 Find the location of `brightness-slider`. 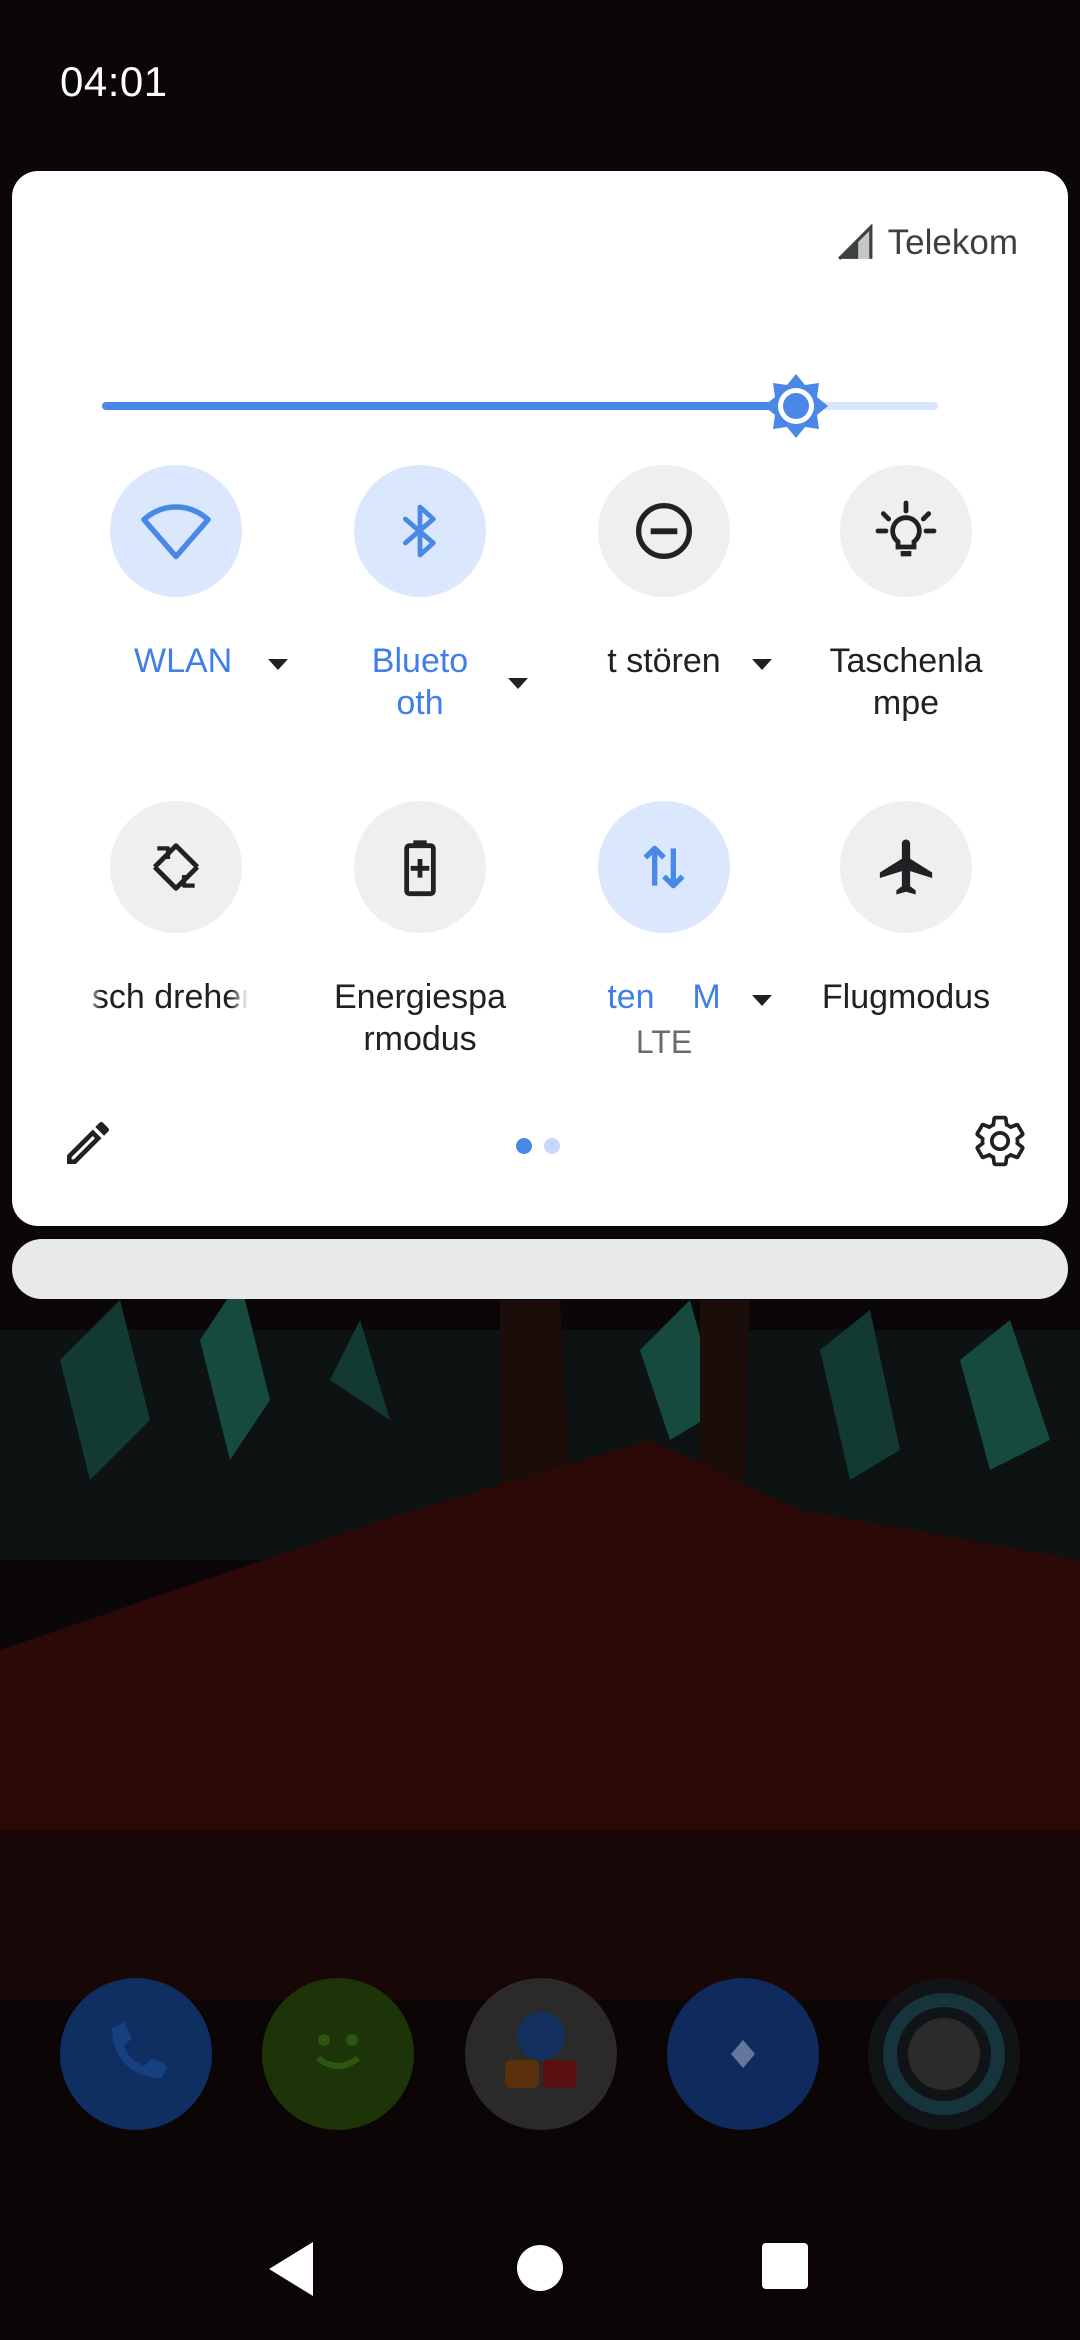

brightness-slider is located at coordinates (520, 406).